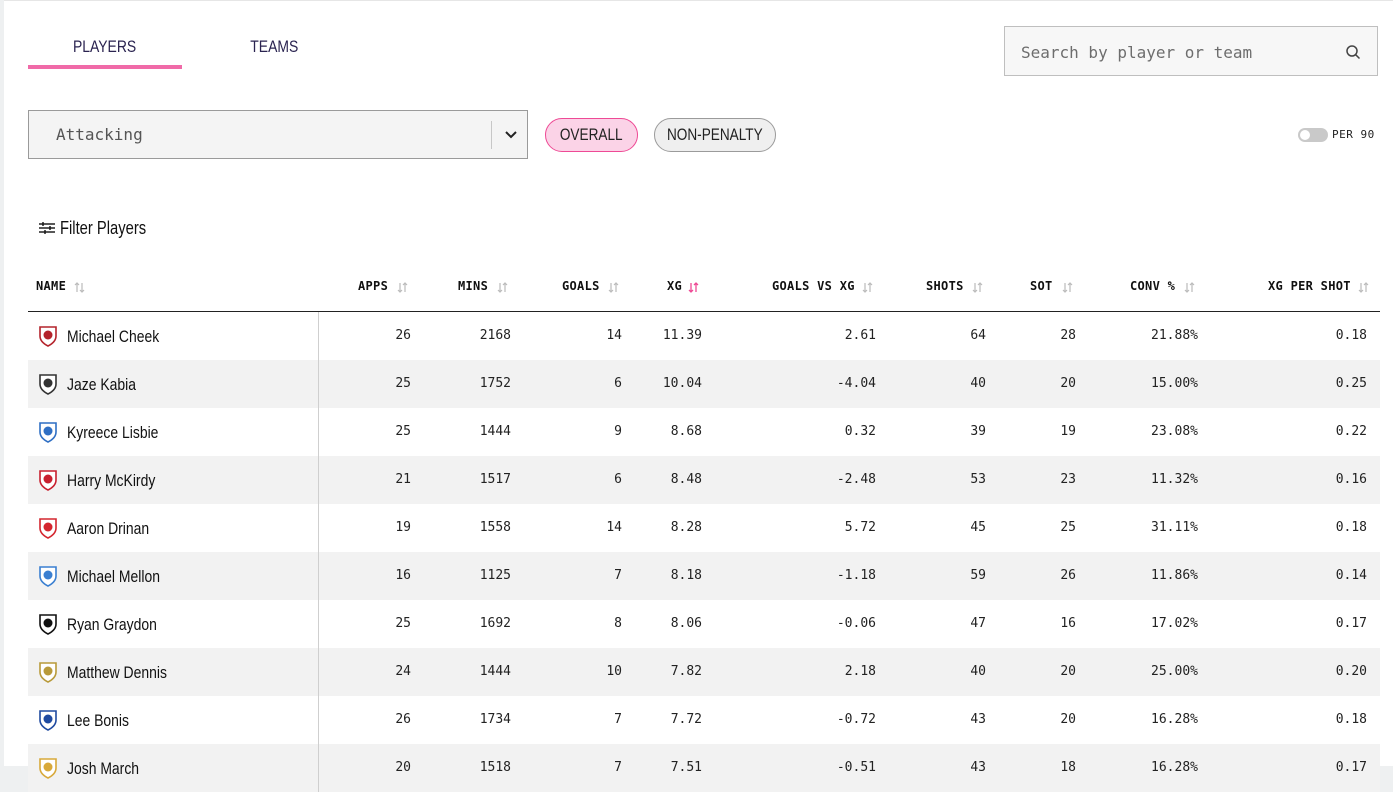 The image size is (1393, 792). I want to click on cell-apps: 16, so click(403, 575).